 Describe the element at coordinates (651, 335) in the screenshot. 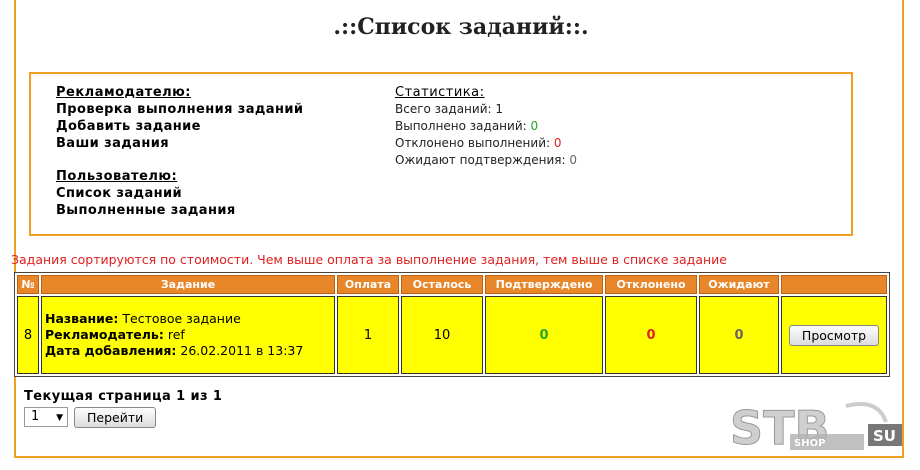

I see `task-rejected: 0` at that location.